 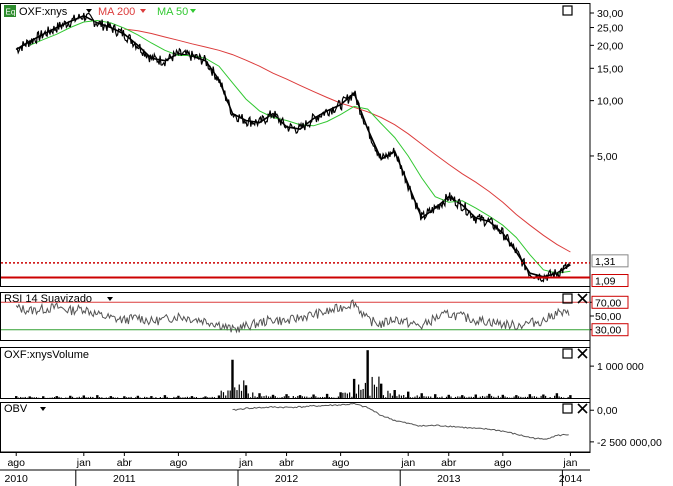 What do you see at coordinates (292, 316) in the screenshot?
I see `rsi-line` at bounding box center [292, 316].